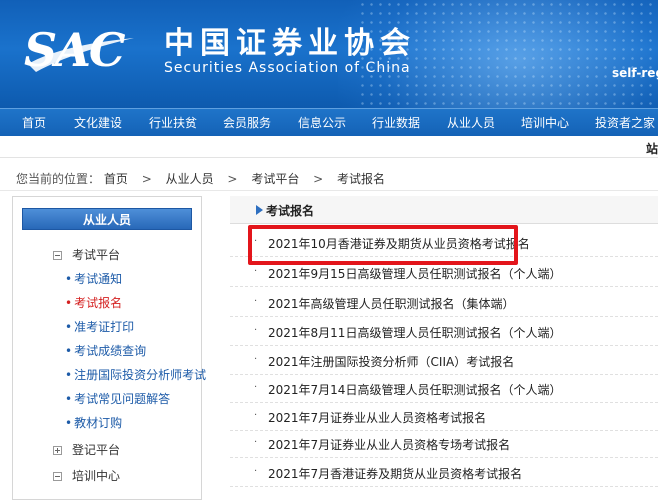 The image size is (658, 500). I want to click on nav-item-training: 培训中心, so click(545, 123).